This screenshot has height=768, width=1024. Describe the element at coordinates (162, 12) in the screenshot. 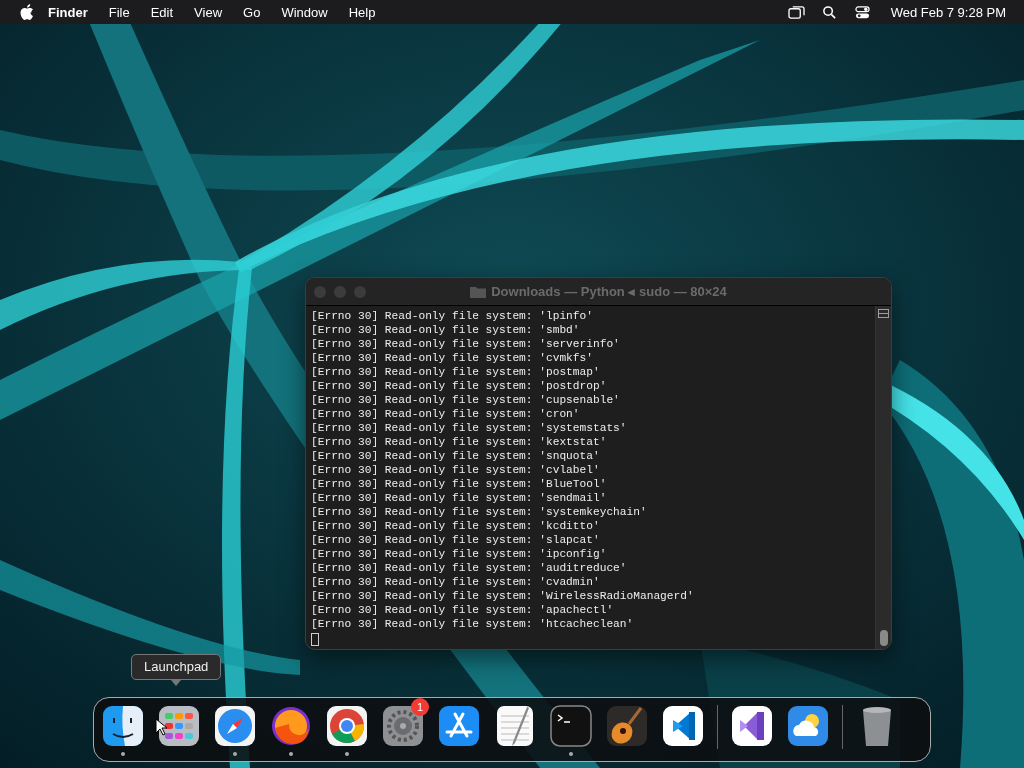

I see `menu-item: Edit` at that location.